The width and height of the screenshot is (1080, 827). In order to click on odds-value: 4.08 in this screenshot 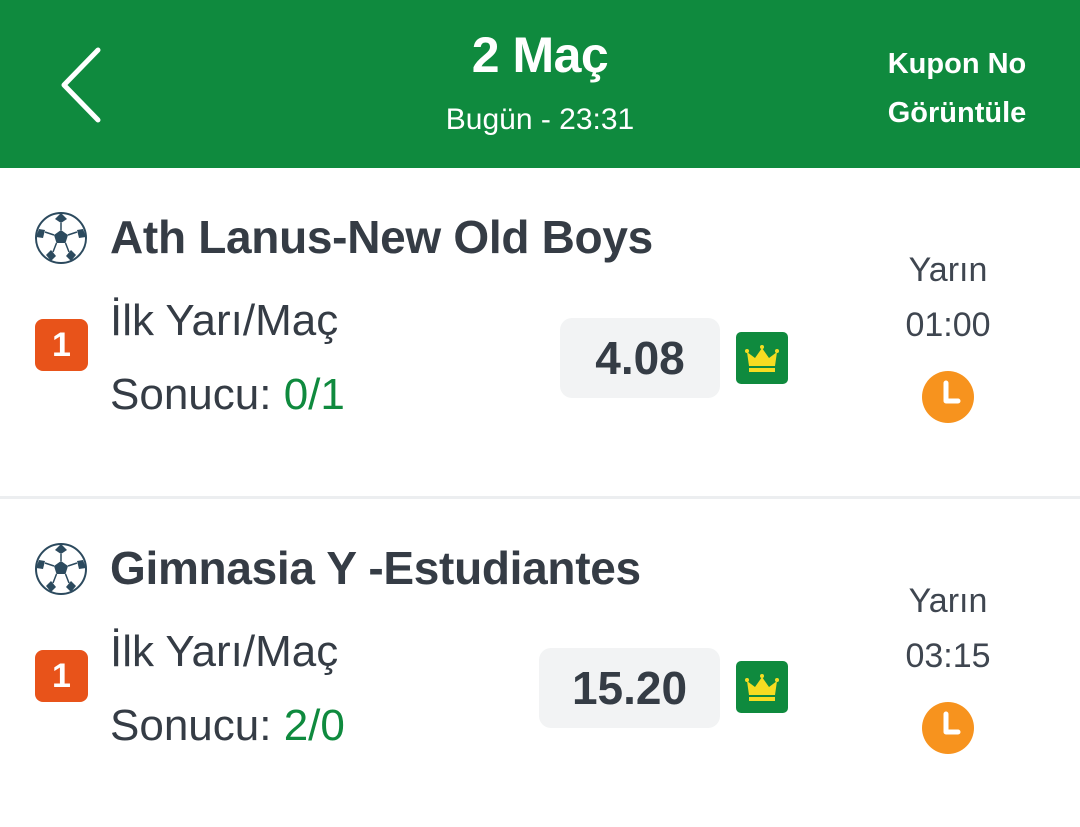, I will do `click(640, 358)`.